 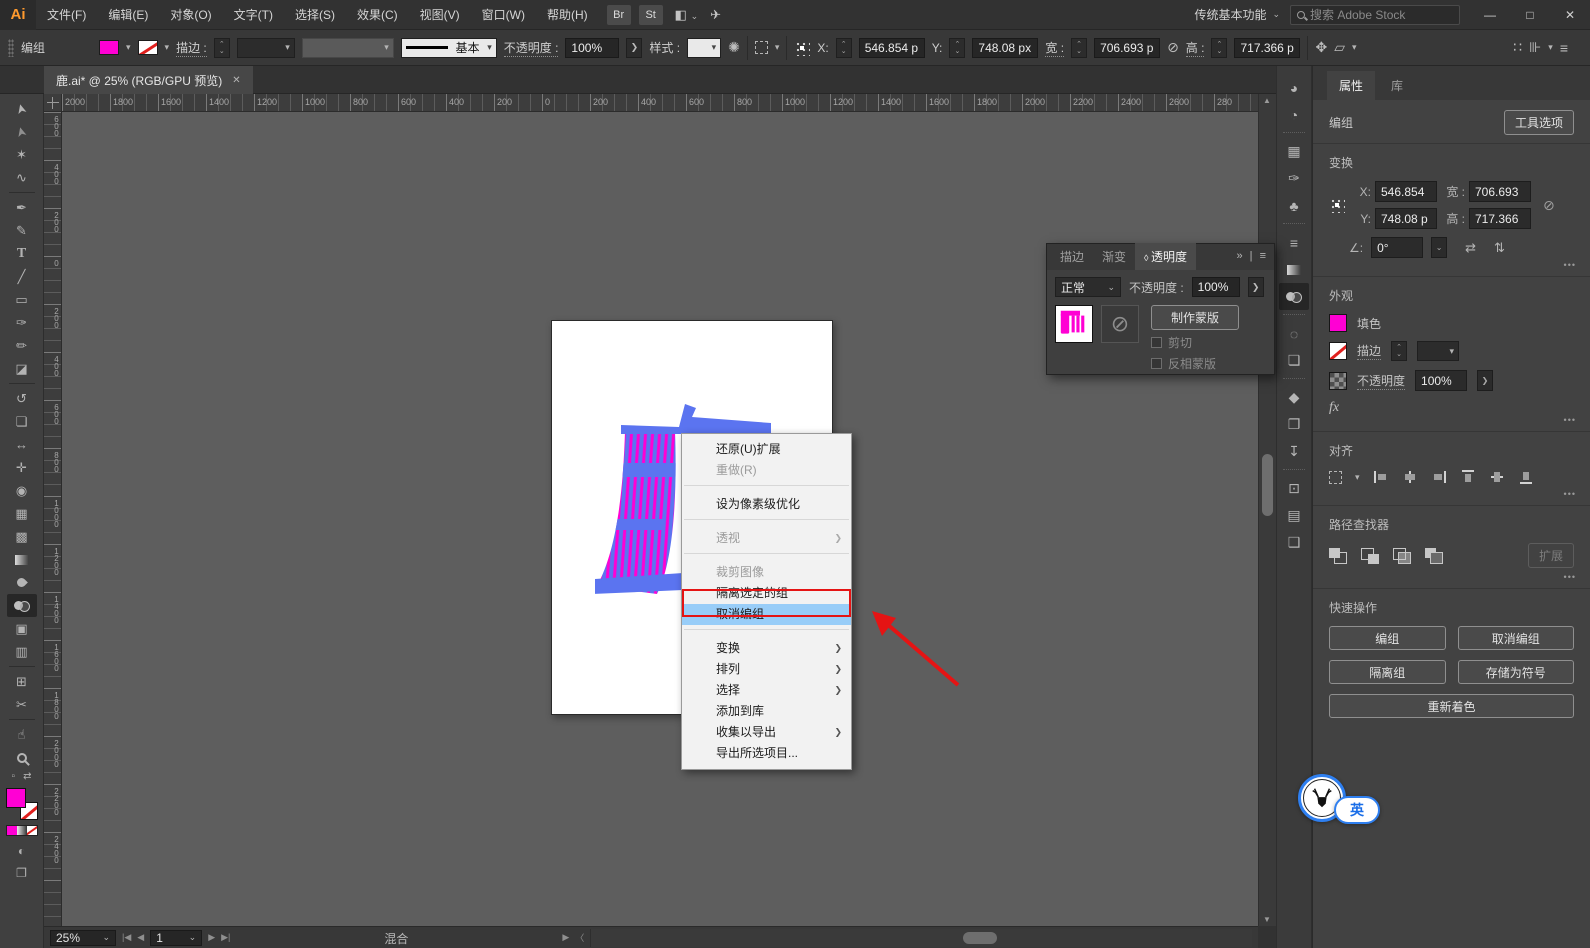 What do you see at coordinates (1294, 515) in the screenshot?
I see `align-panel-icon: ▤` at bounding box center [1294, 515].